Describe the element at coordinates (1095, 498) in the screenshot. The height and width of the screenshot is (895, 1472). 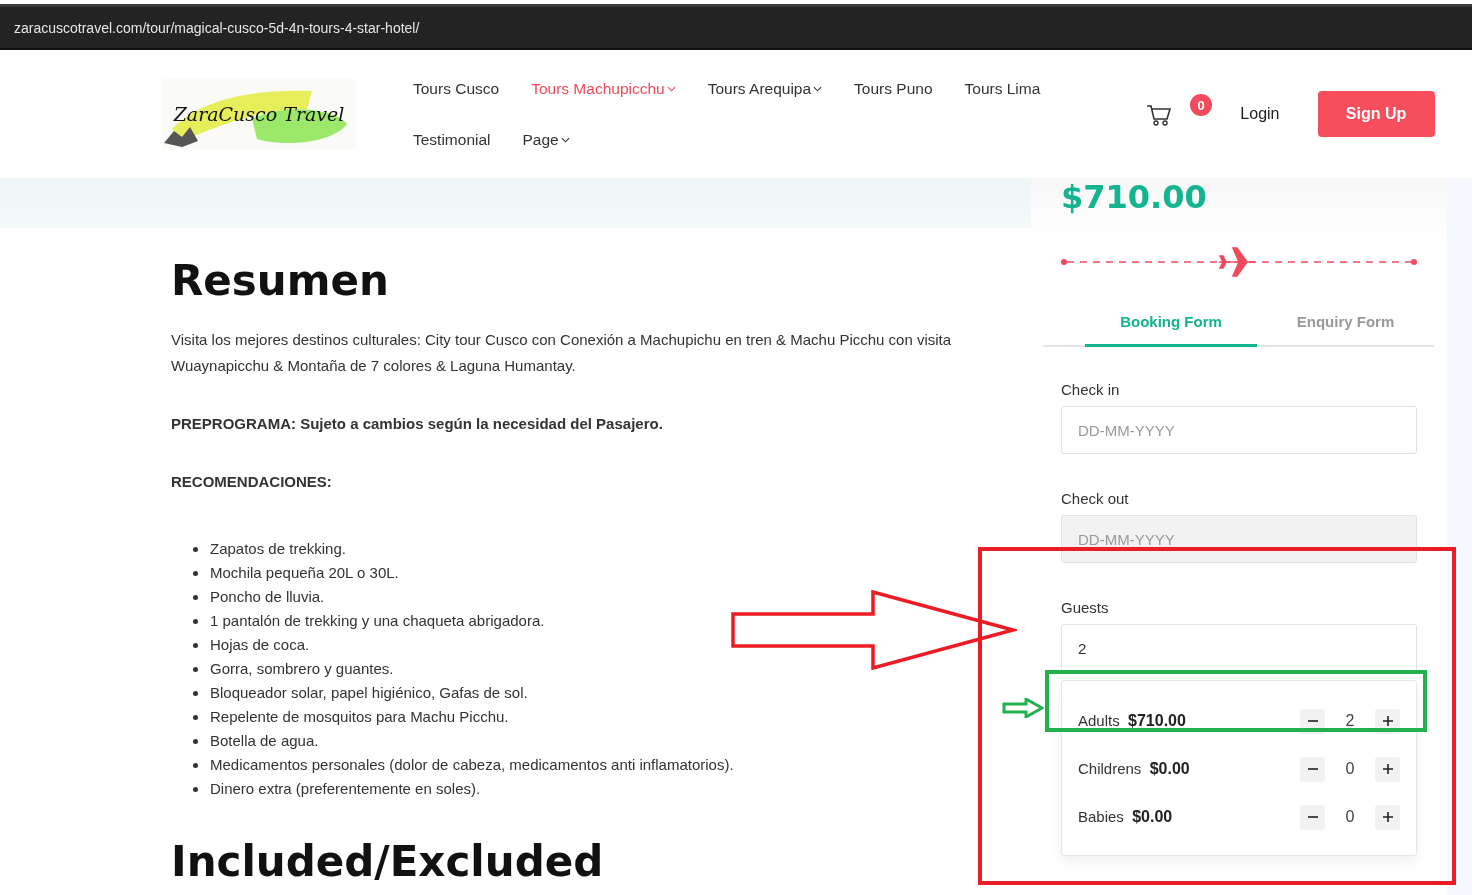
I see `field-label: Check out` at that location.